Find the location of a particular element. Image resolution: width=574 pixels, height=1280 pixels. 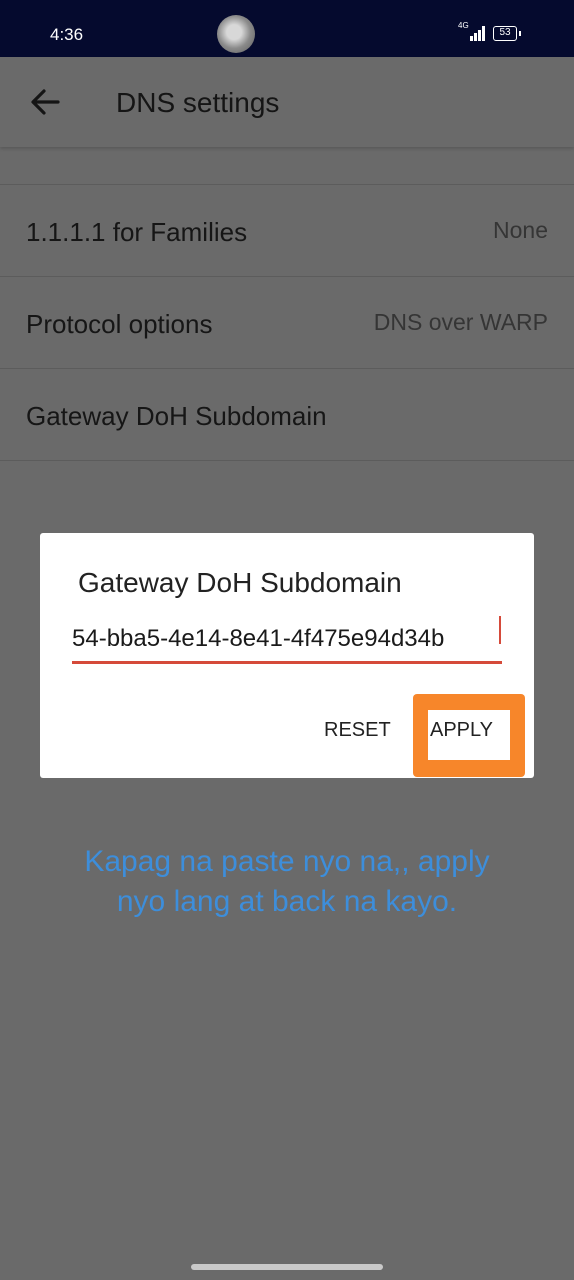

battery-icon: 53 is located at coordinates (507, 33).